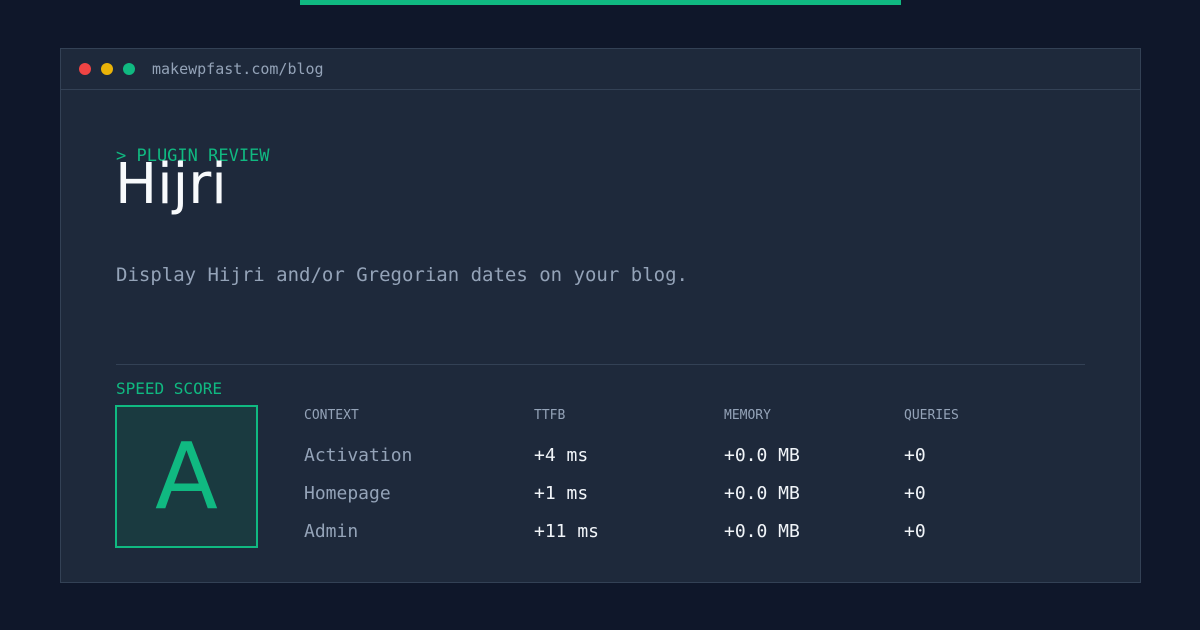 The image size is (1200, 630). What do you see at coordinates (600, 69) in the screenshot?
I see `window-titlebar: makewpfast.com/blog` at bounding box center [600, 69].